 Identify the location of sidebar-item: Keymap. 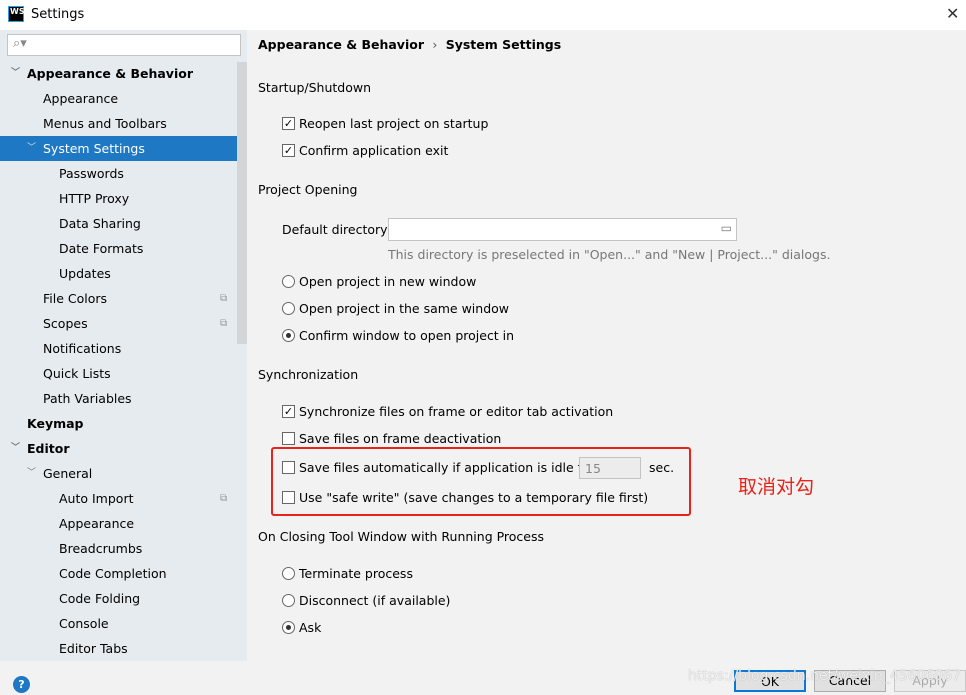
(118, 423).